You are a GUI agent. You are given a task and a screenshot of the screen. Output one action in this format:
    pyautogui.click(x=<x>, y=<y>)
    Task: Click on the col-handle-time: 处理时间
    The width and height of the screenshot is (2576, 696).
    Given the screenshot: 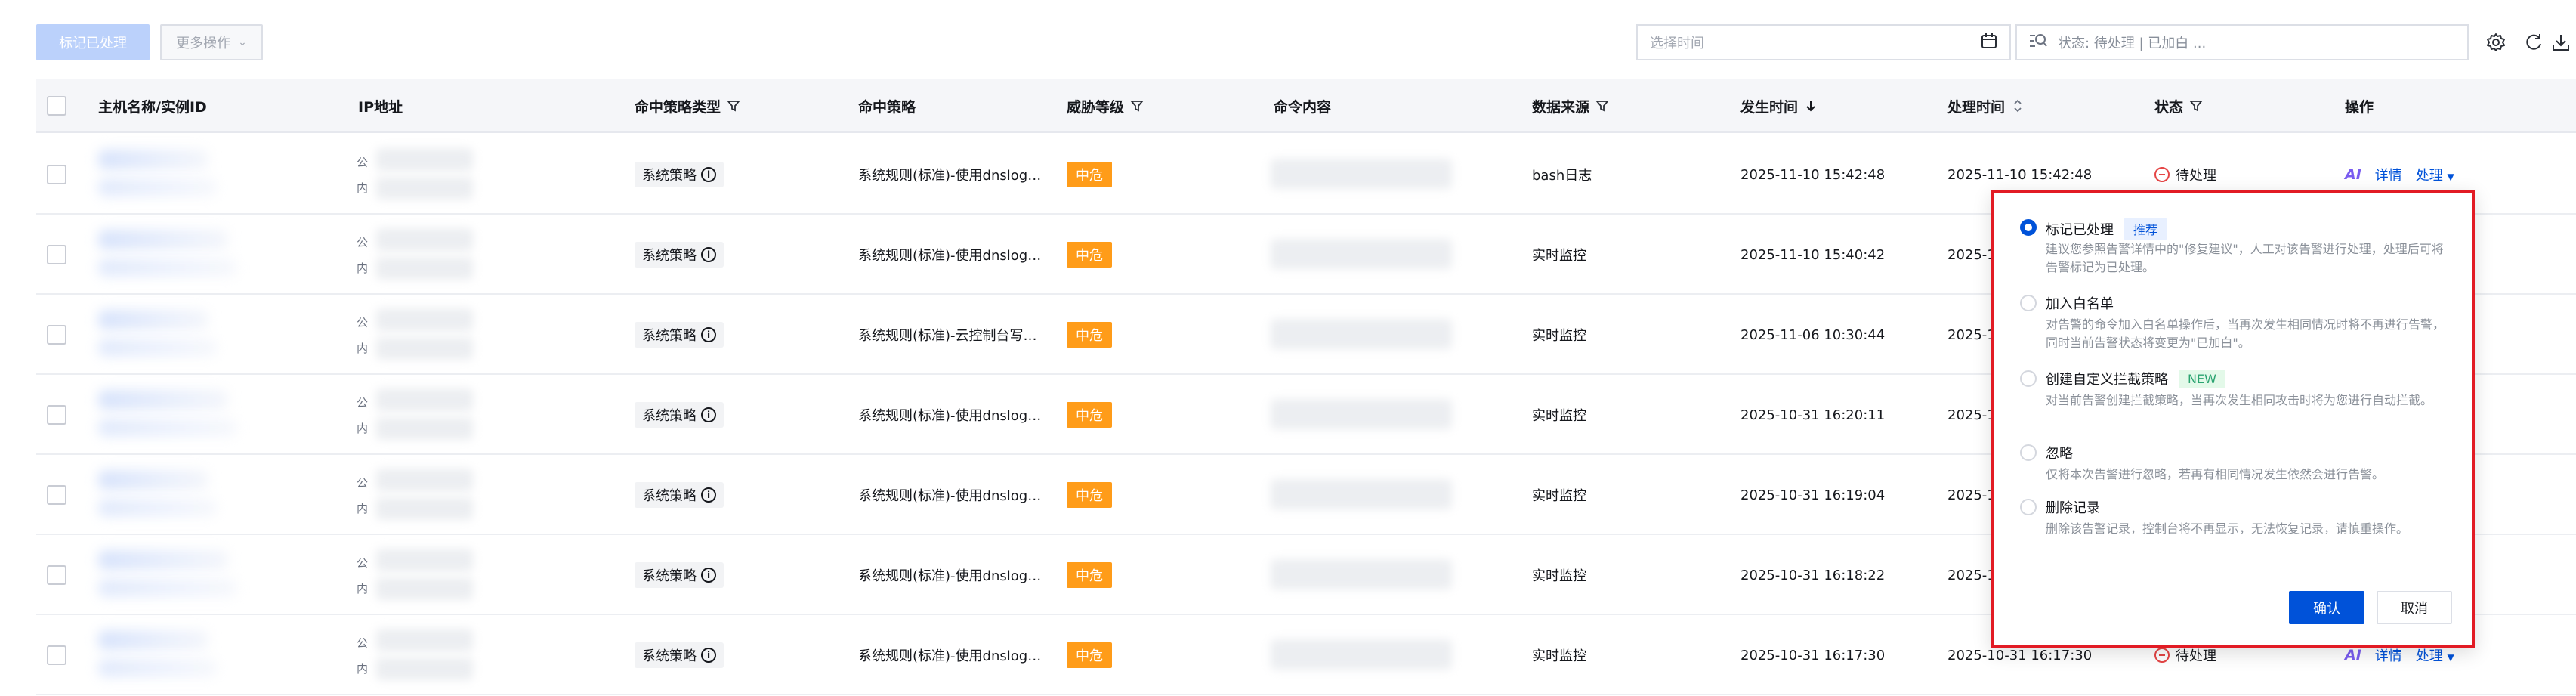 What is the action you would take?
    pyautogui.click(x=1986, y=106)
    